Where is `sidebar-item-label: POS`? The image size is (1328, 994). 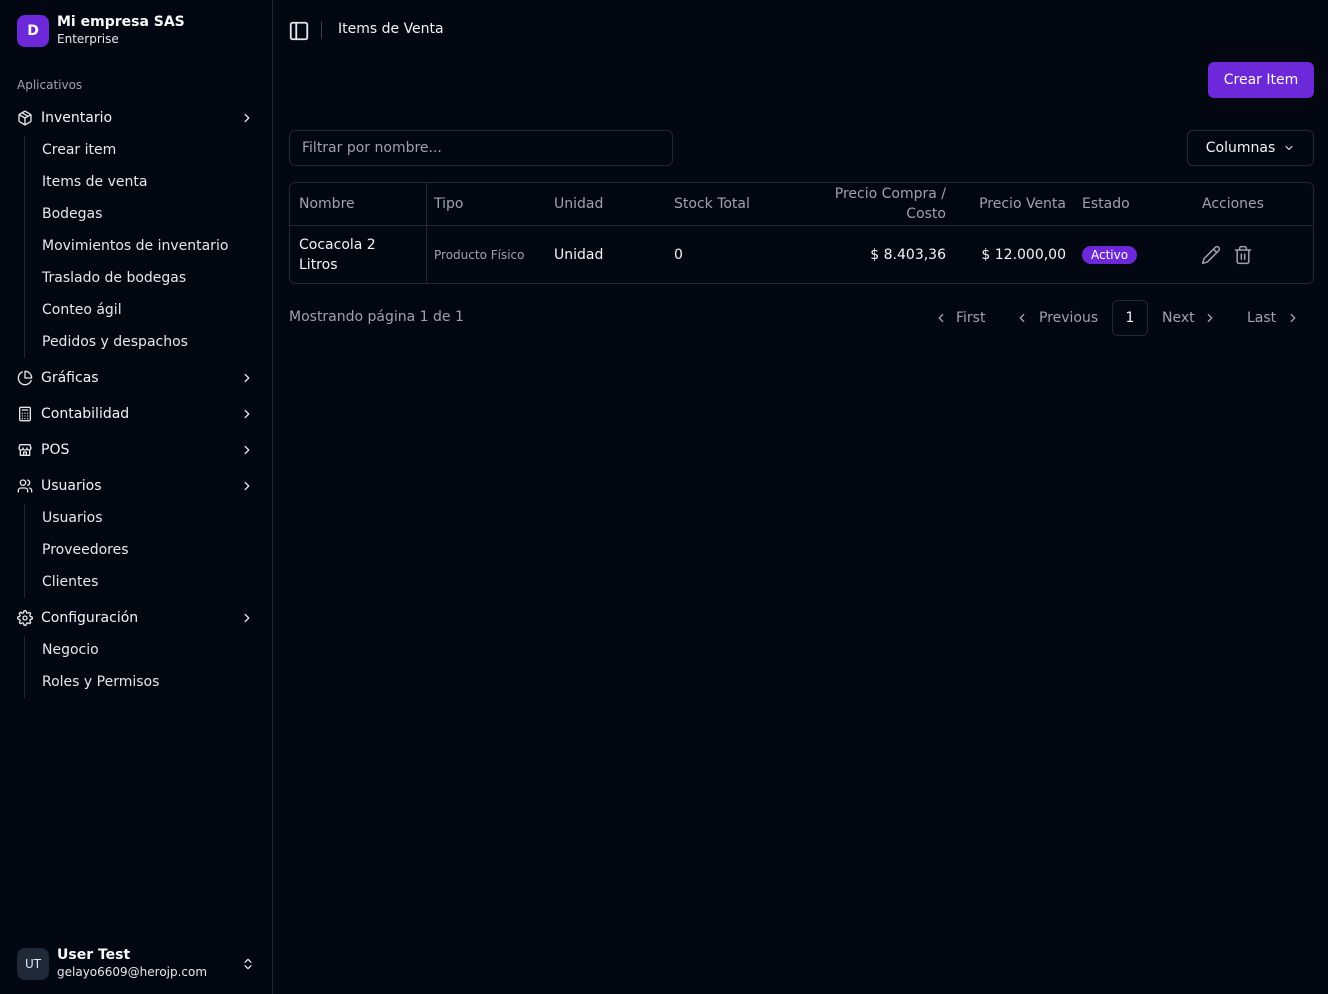 sidebar-item-label: POS is located at coordinates (55, 450).